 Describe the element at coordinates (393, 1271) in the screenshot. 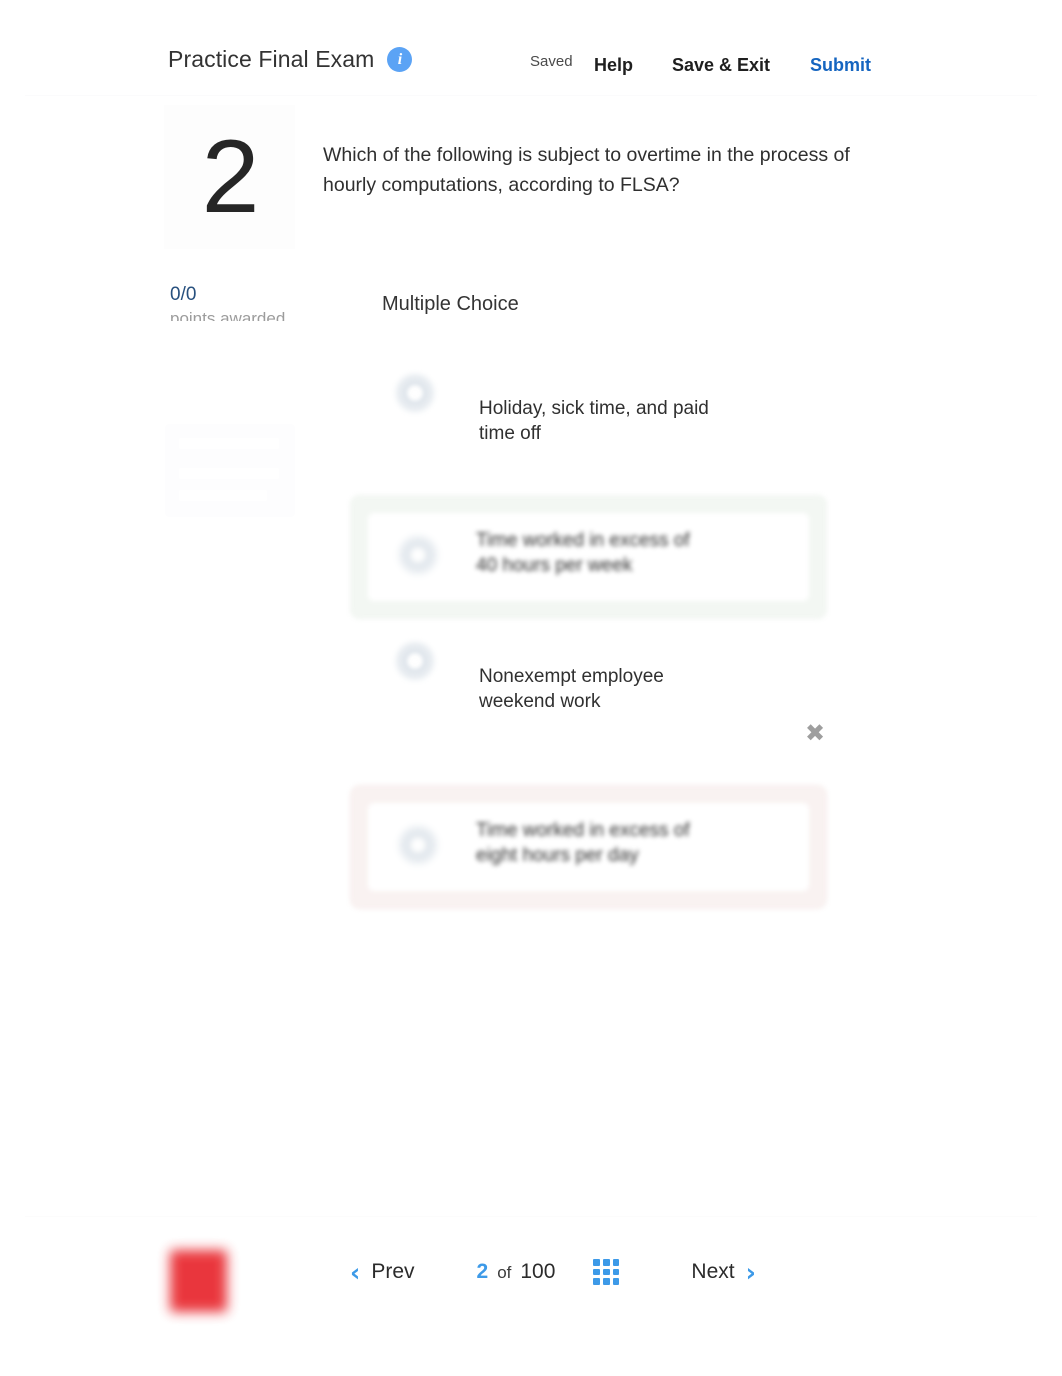

I see `prev-button-label: Prev` at that location.